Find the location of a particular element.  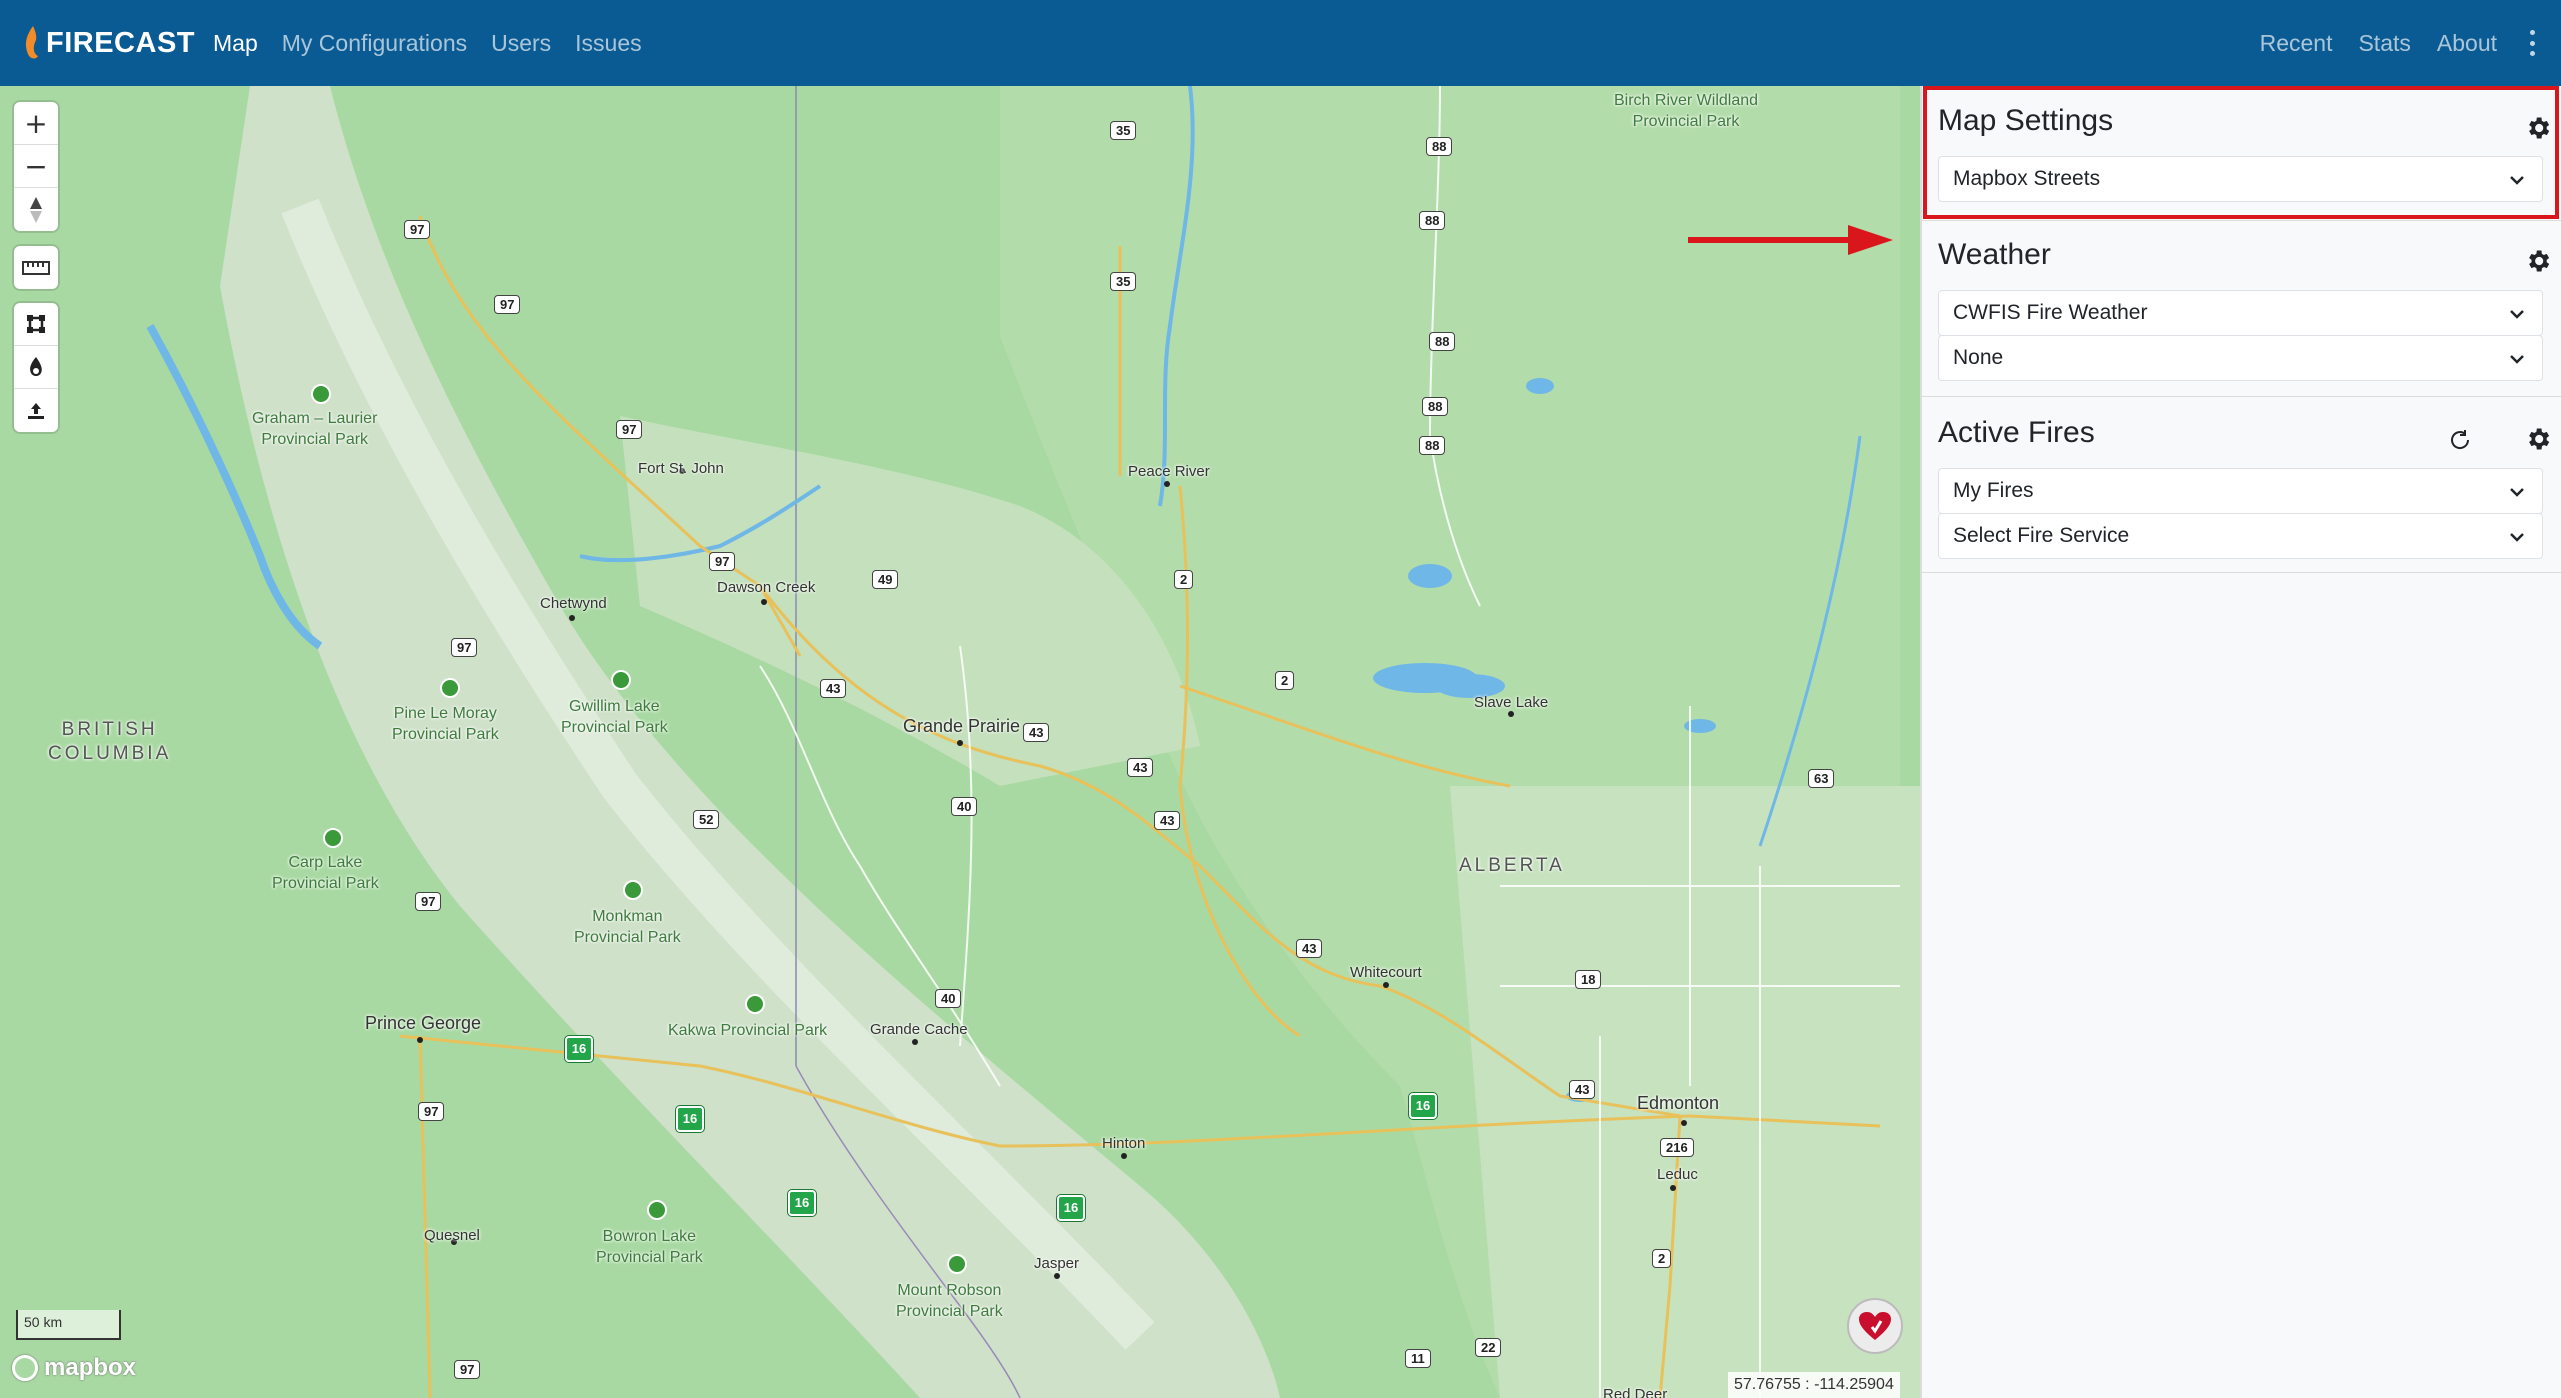

ruler-button is located at coordinates (36, 267).